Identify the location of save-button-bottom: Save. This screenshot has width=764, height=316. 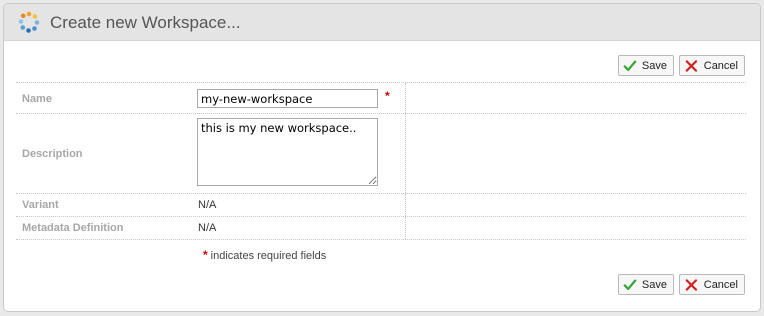
(646, 284).